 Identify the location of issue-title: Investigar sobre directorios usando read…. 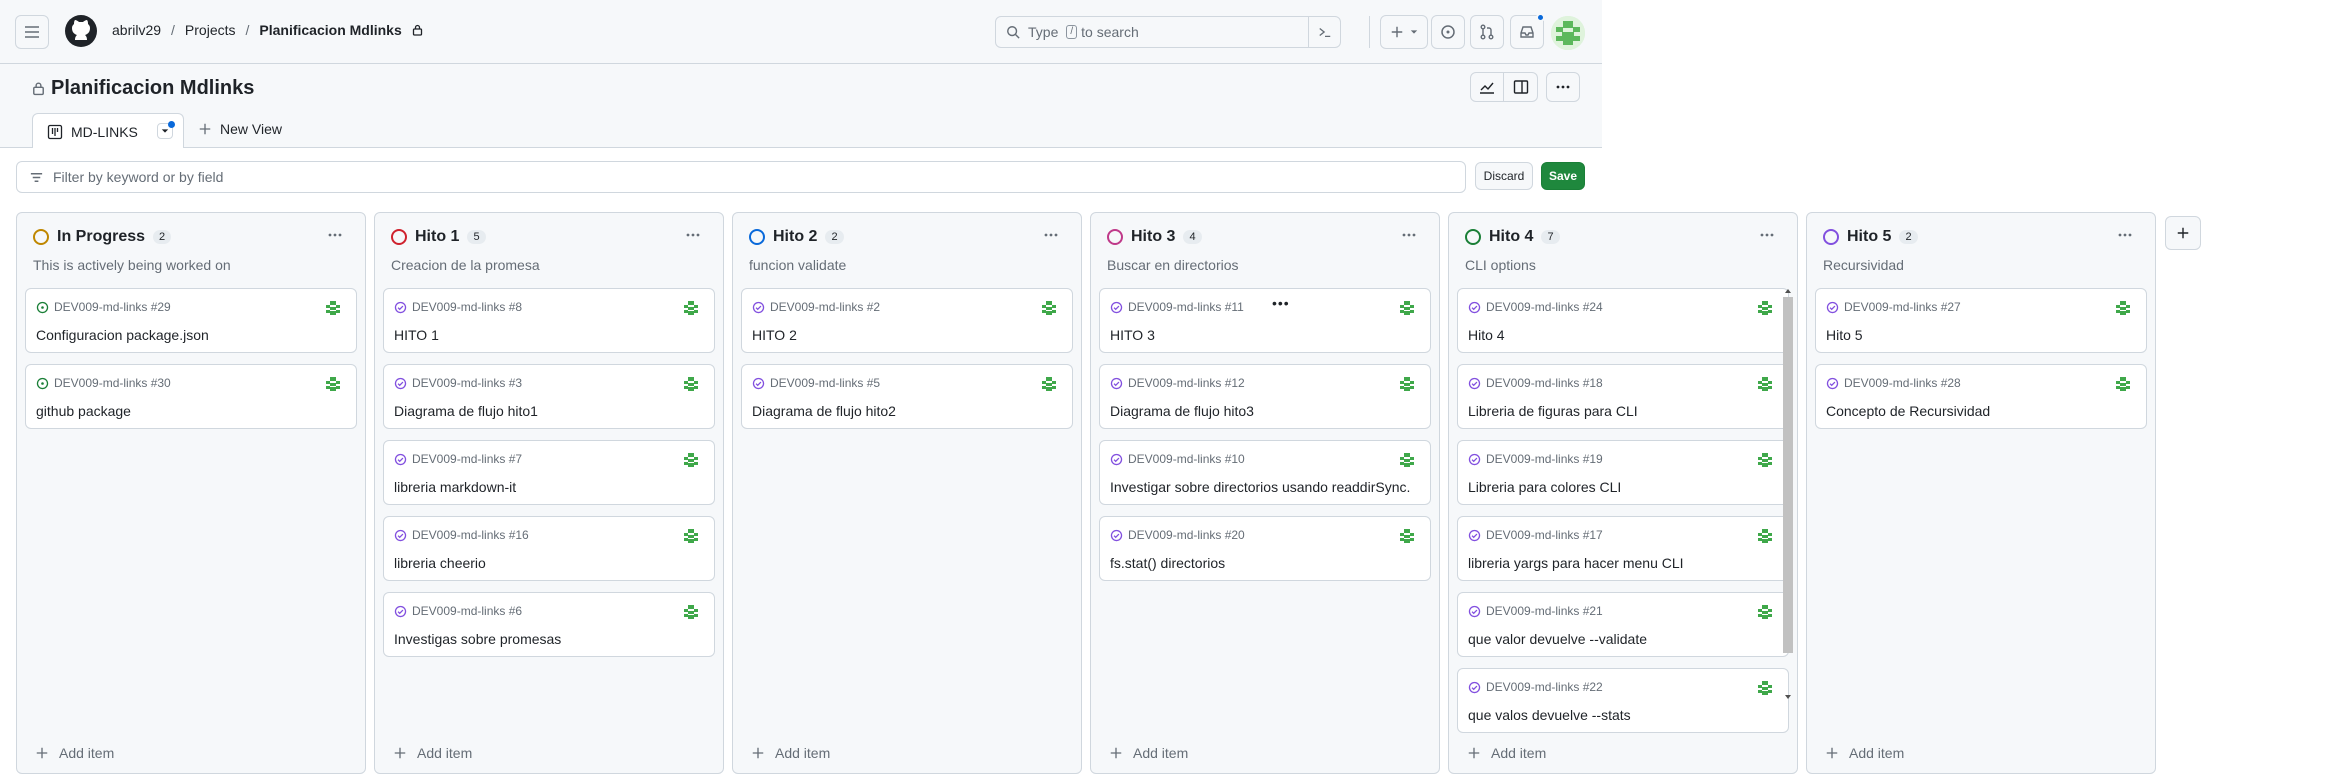
(1260, 487).